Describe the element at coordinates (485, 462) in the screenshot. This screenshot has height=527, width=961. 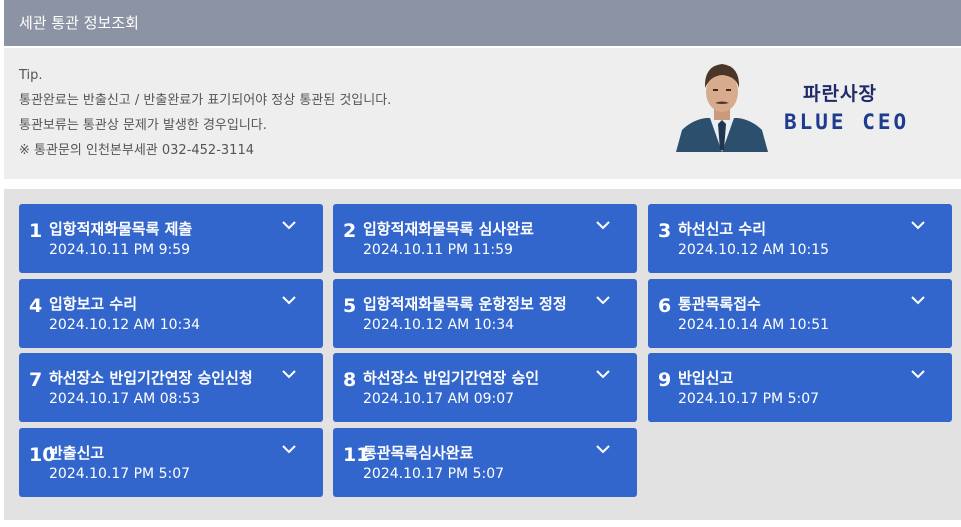
I see `step-card-11: 11 통관목록심사완료 2024.10.17 PM 5:07` at that location.